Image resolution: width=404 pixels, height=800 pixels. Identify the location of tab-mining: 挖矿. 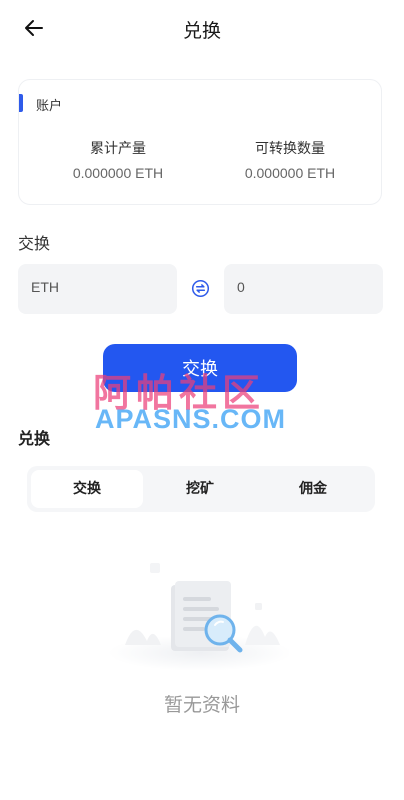
(200, 489).